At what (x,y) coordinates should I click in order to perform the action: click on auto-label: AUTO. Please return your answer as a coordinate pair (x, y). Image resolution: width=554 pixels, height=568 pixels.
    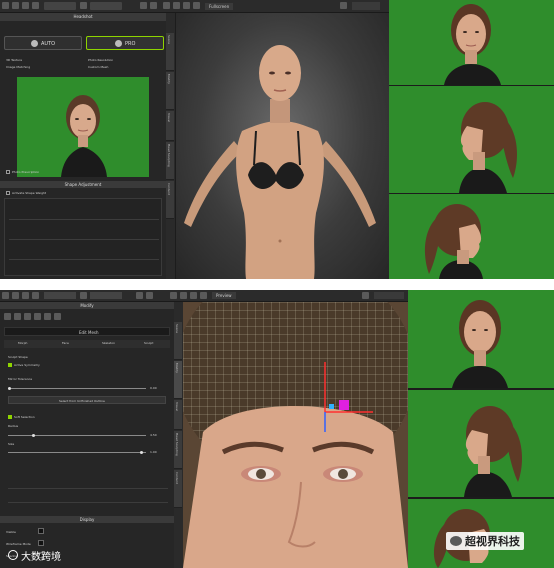
    Looking at the image, I should click on (48, 44).